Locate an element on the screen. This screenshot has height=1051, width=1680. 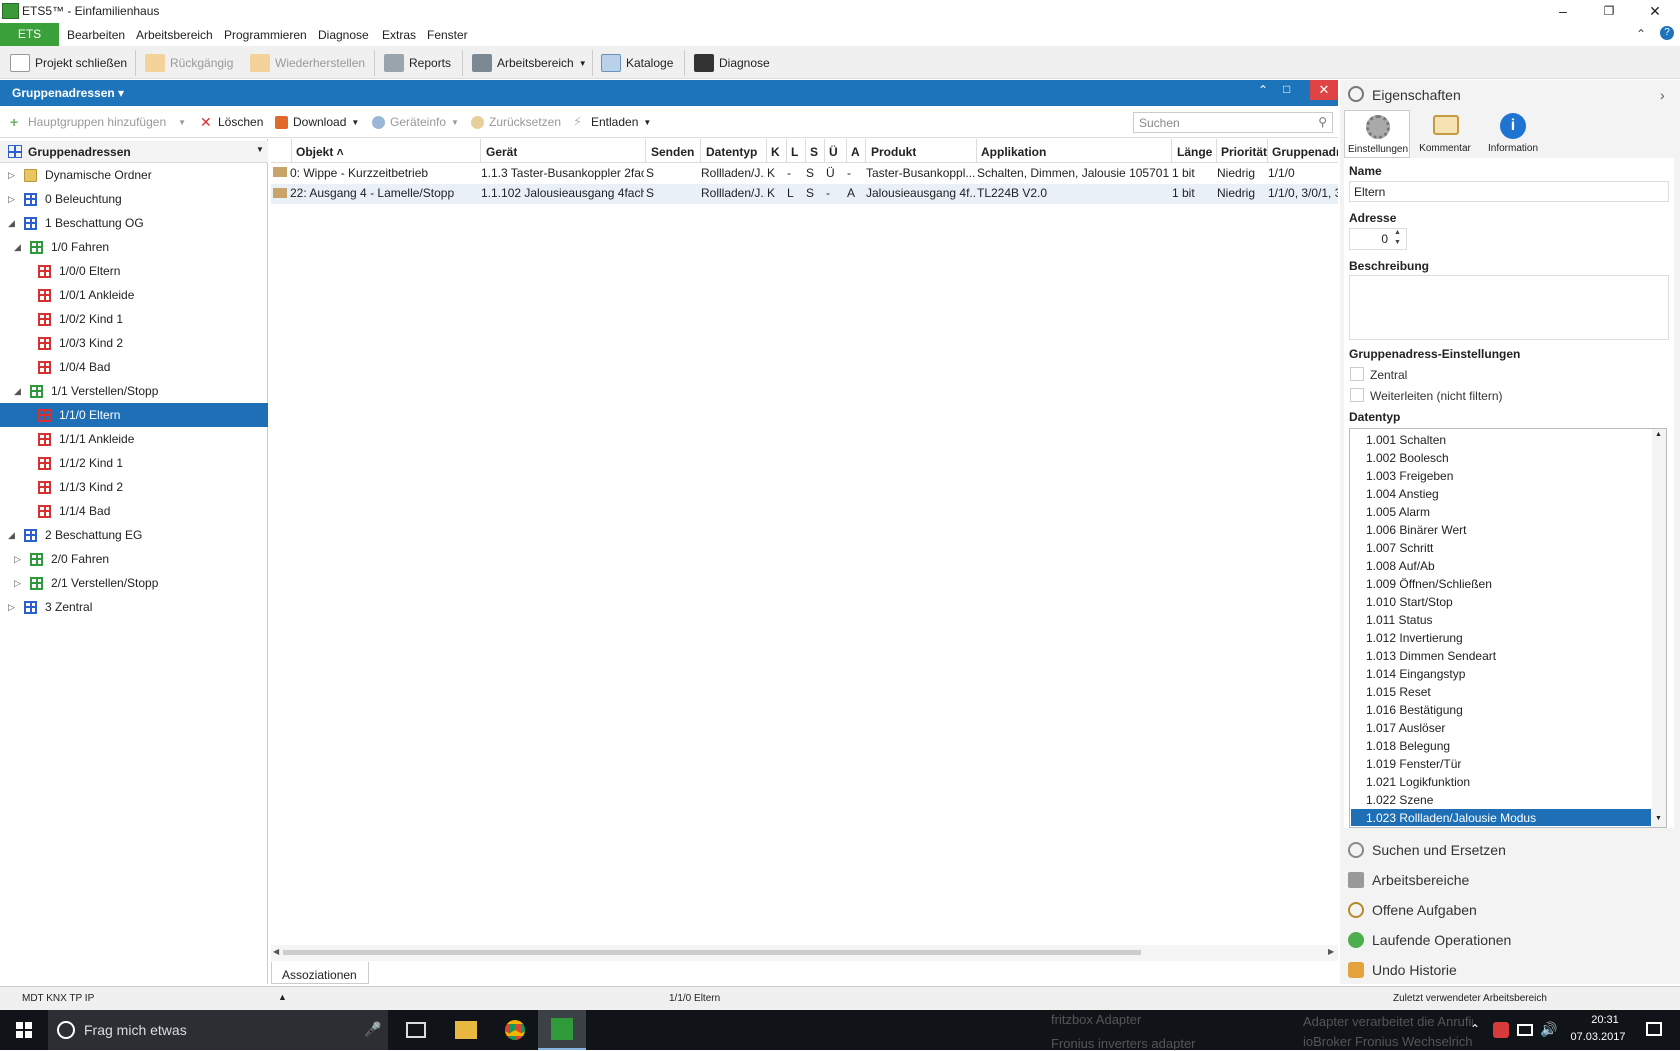
menu-programmieren: Programmieren is located at coordinates (265, 35).